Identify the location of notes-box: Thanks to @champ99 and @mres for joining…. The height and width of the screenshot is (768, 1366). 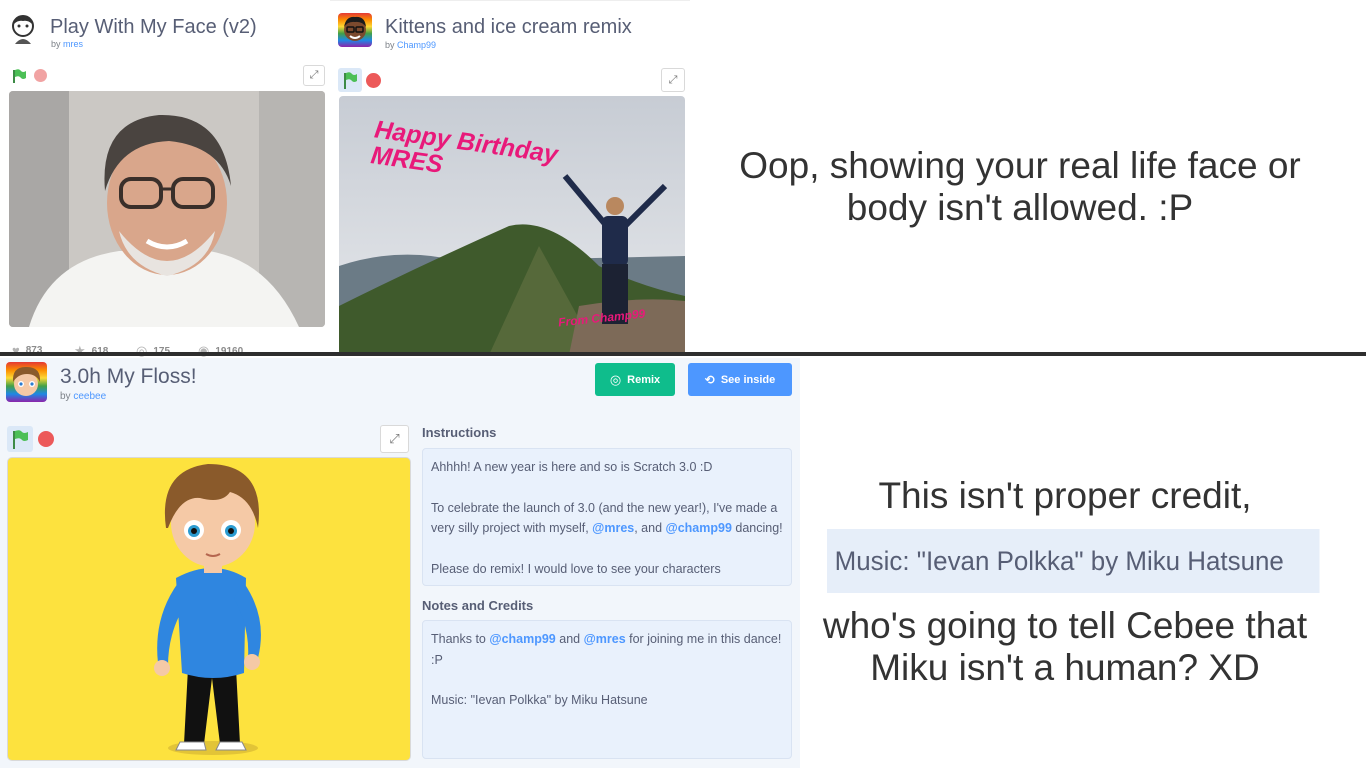
(607, 689).